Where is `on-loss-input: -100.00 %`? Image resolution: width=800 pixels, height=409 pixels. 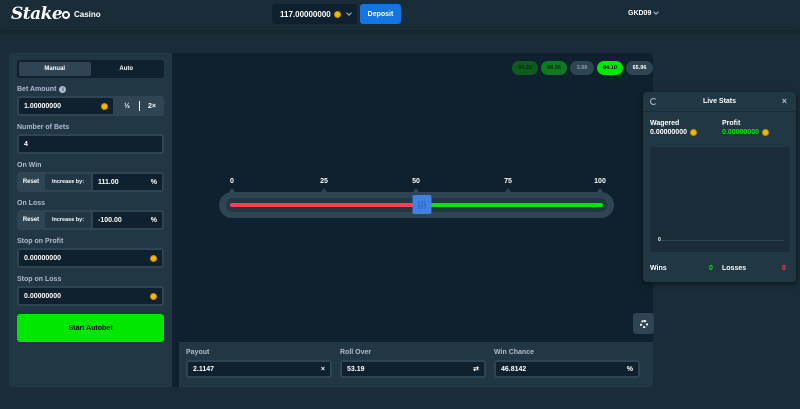
on-loss-input: -100.00 % is located at coordinates (127, 220).